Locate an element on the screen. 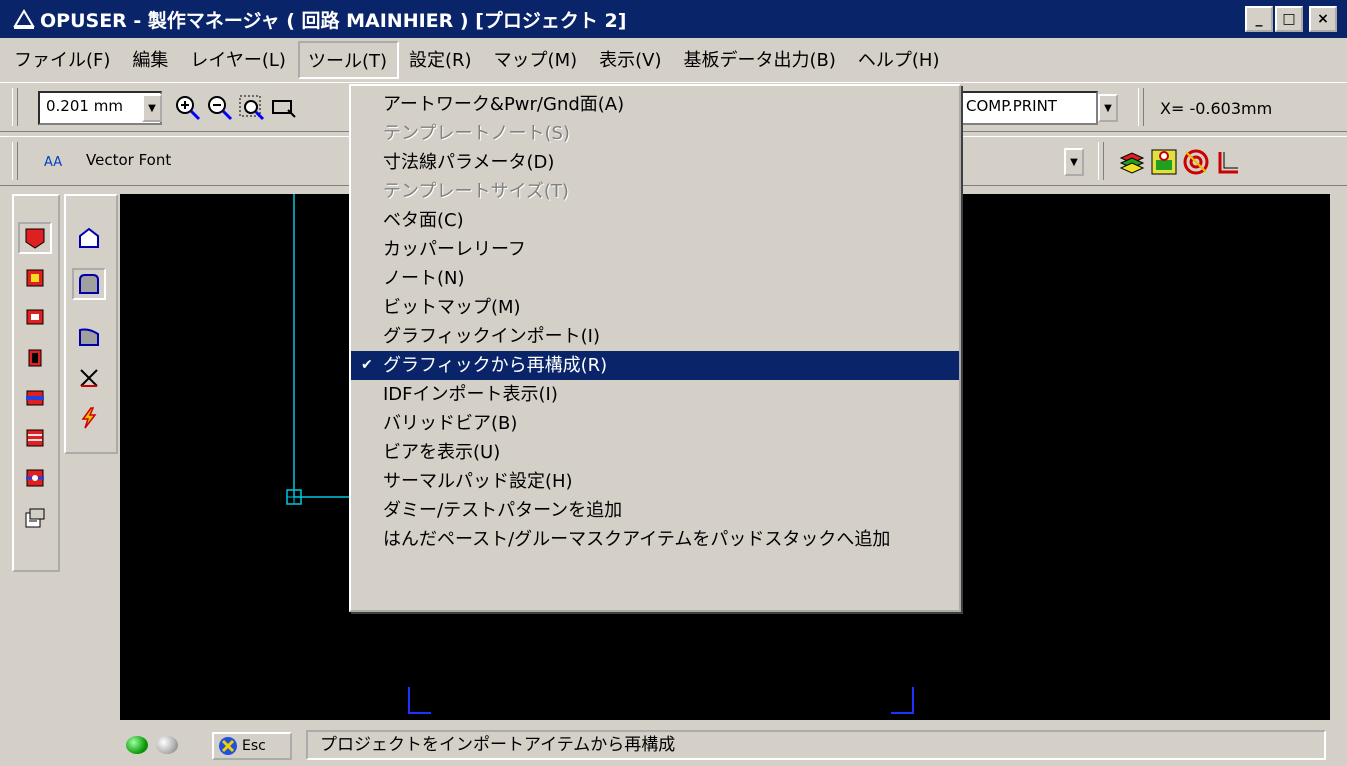 This screenshot has width=1347, height=766. zoom-fit-icon is located at coordinates (284, 108).